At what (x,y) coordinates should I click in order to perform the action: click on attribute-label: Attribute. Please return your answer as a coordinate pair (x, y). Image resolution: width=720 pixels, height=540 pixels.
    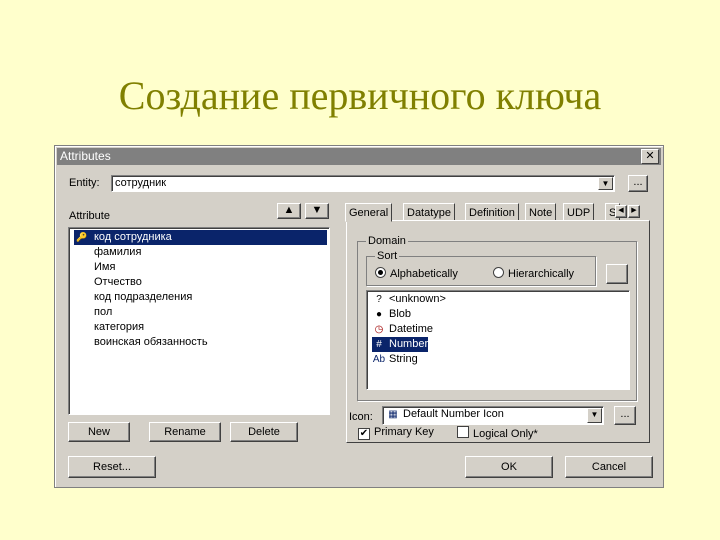
    Looking at the image, I should click on (89, 216).